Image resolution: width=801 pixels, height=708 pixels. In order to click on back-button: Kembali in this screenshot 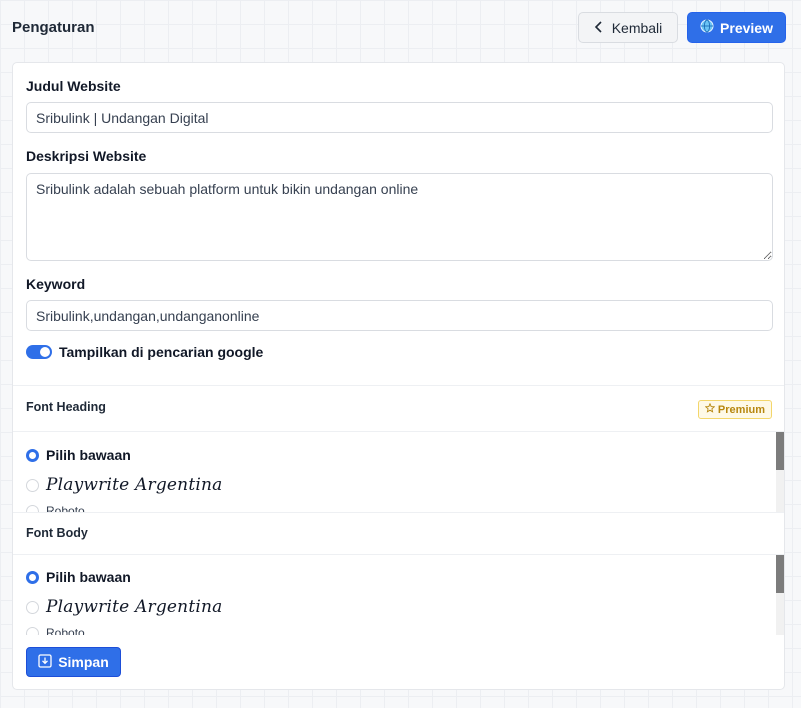, I will do `click(628, 27)`.